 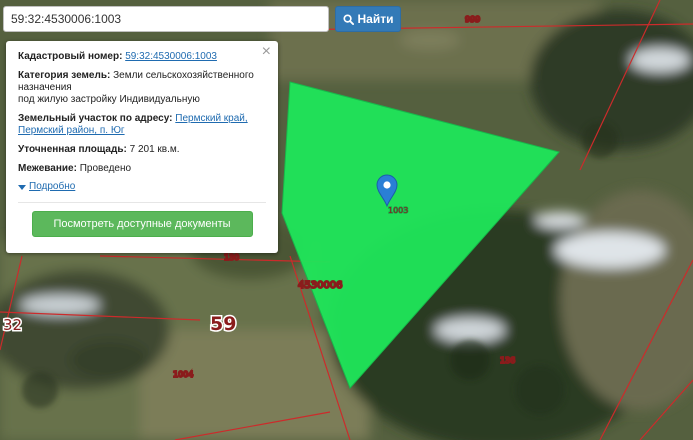 What do you see at coordinates (95, 118) in the screenshot?
I see `address-label: Земельный участок по адресу:` at bounding box center [95, 118].